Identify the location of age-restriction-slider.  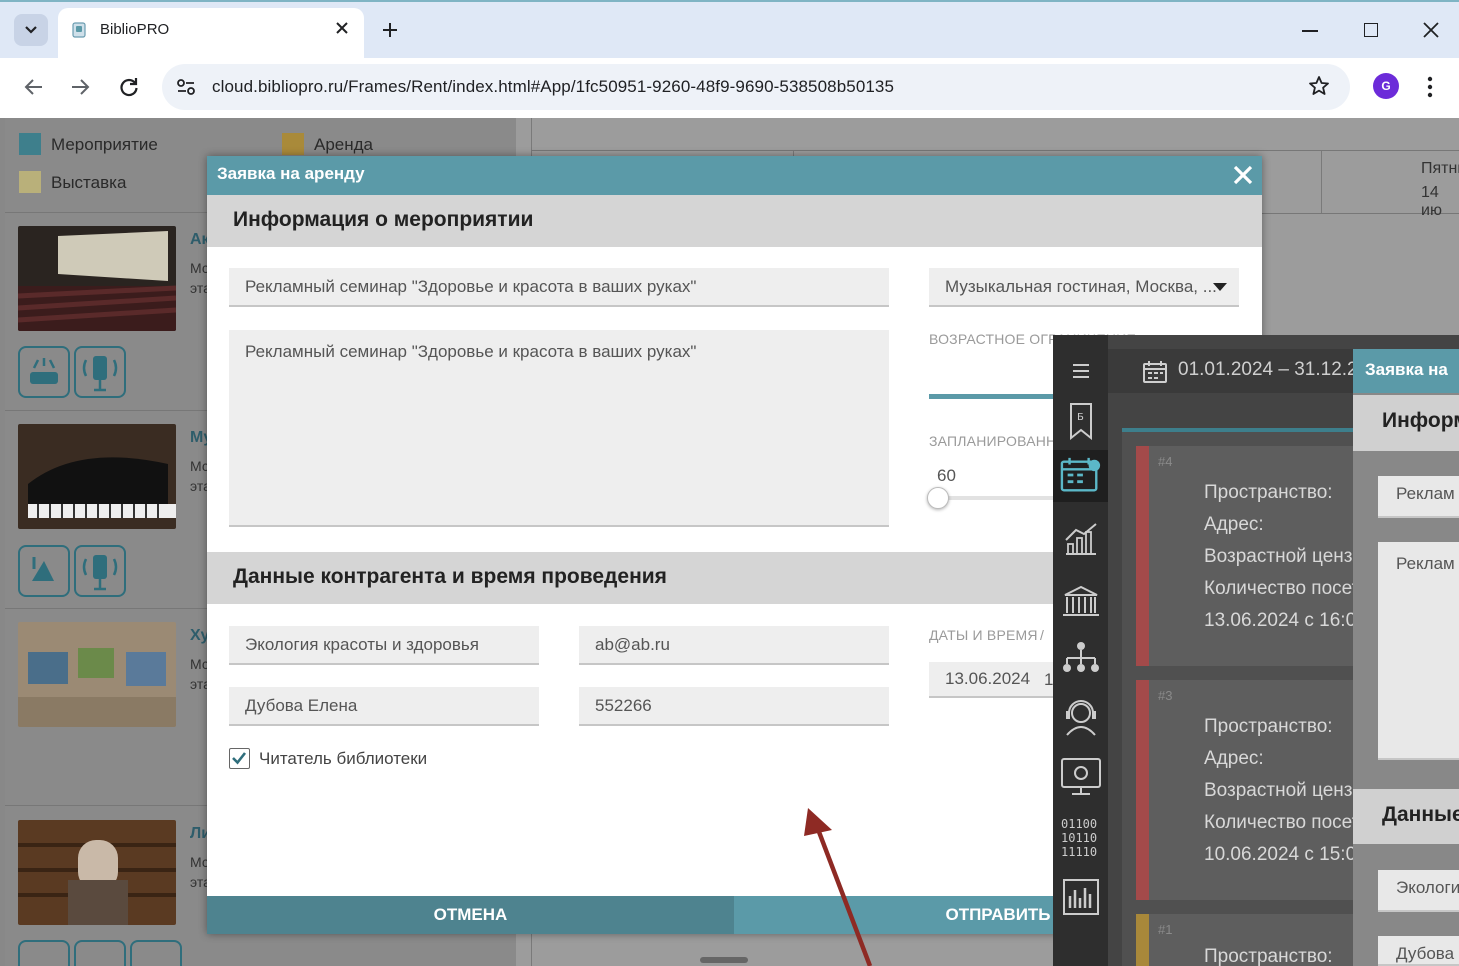
(991, 396).